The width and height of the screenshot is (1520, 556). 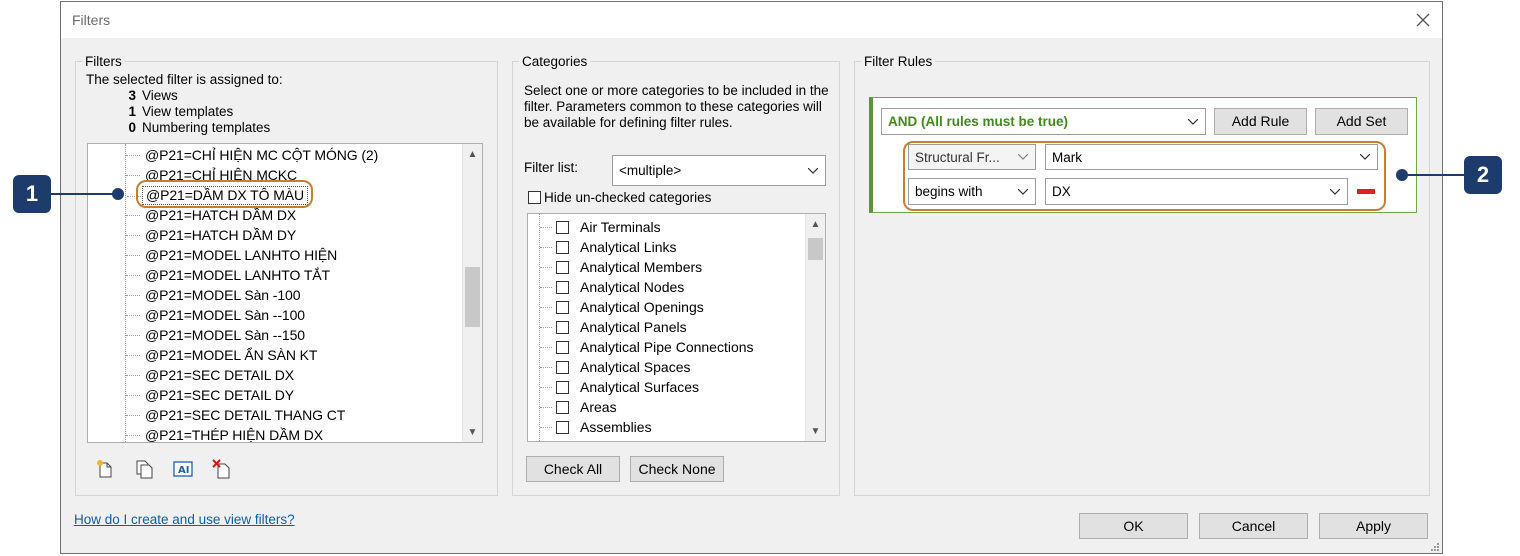 What do you see at coordinates (103, 61) in the screenshot?
I see `filters-group-label: Filters` at bounding box center [103, 61].